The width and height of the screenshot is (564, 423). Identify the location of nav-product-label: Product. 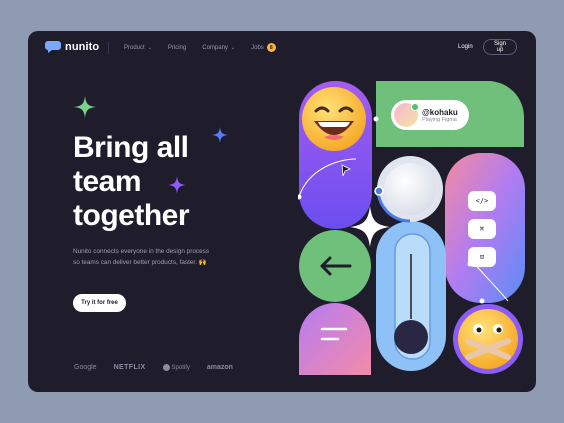
(134, 47).